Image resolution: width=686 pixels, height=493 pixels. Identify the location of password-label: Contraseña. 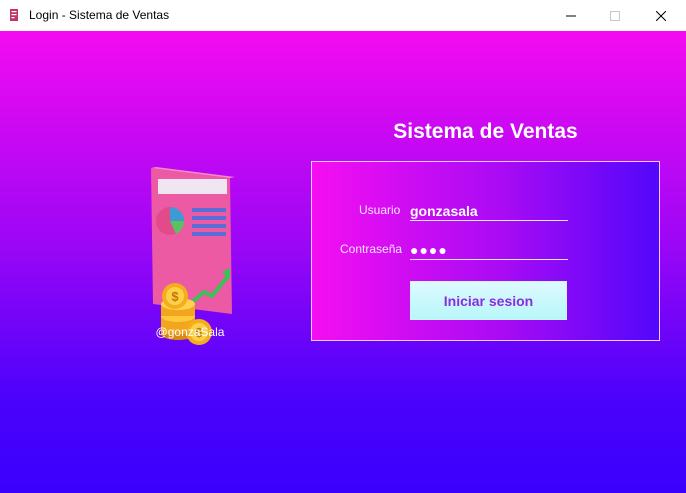
(371, 249).